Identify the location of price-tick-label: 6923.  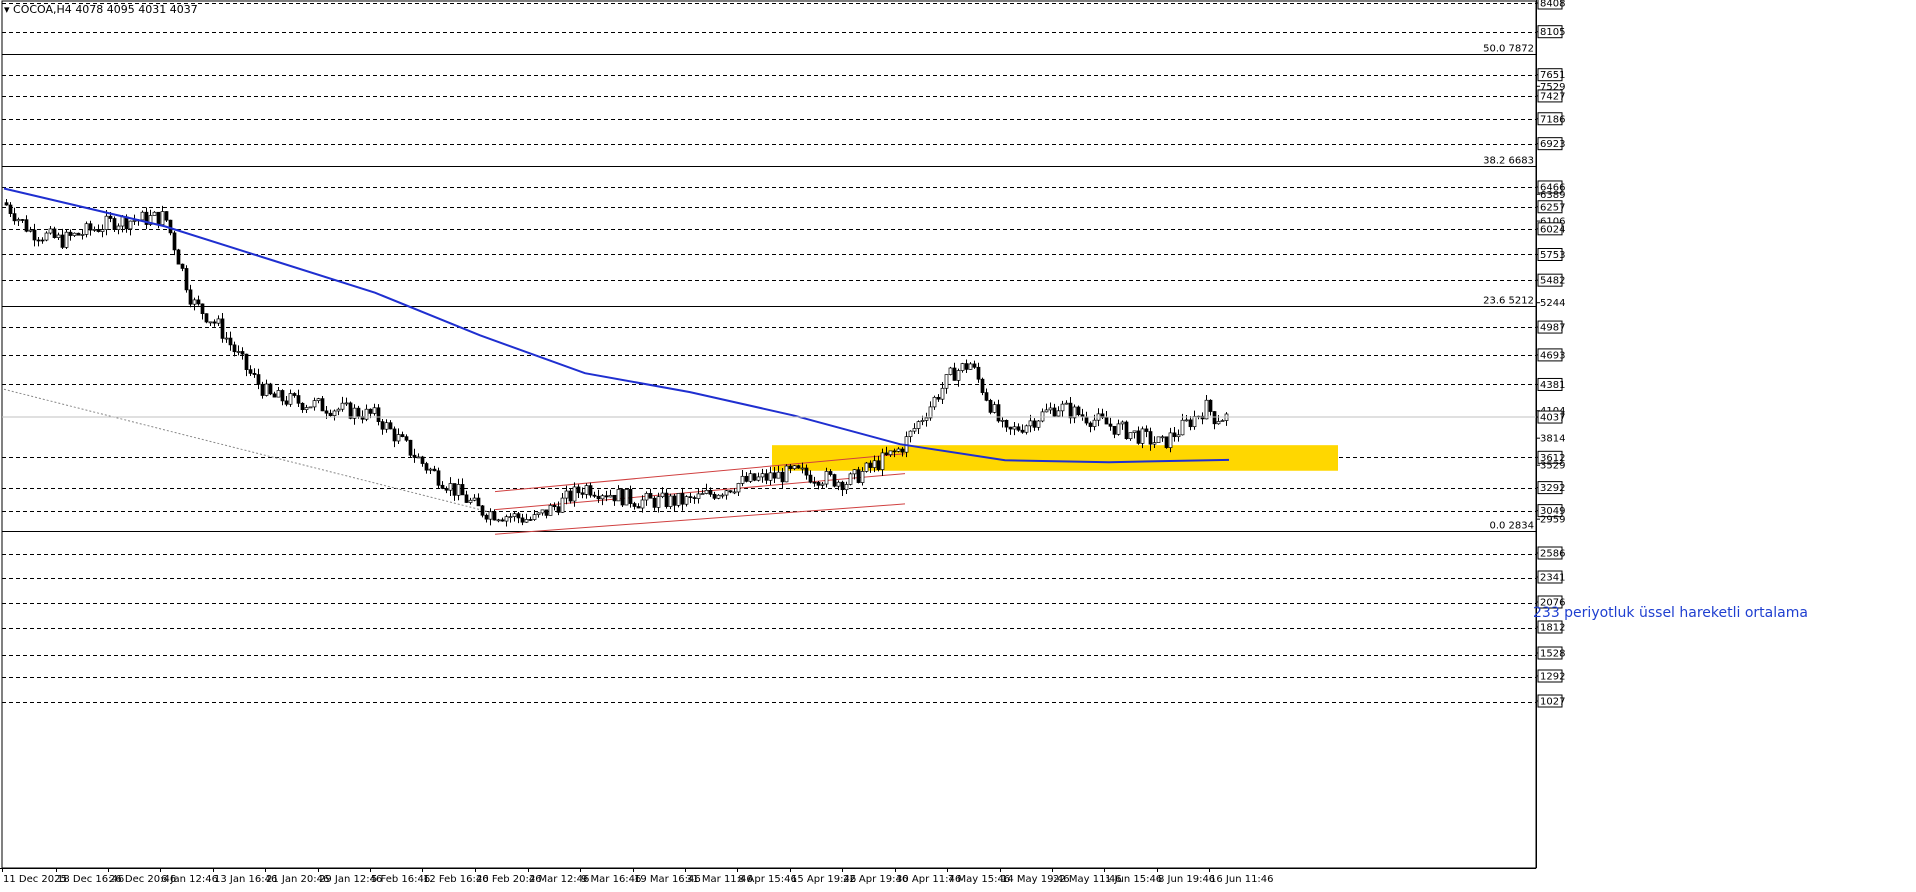
(1552, 144).